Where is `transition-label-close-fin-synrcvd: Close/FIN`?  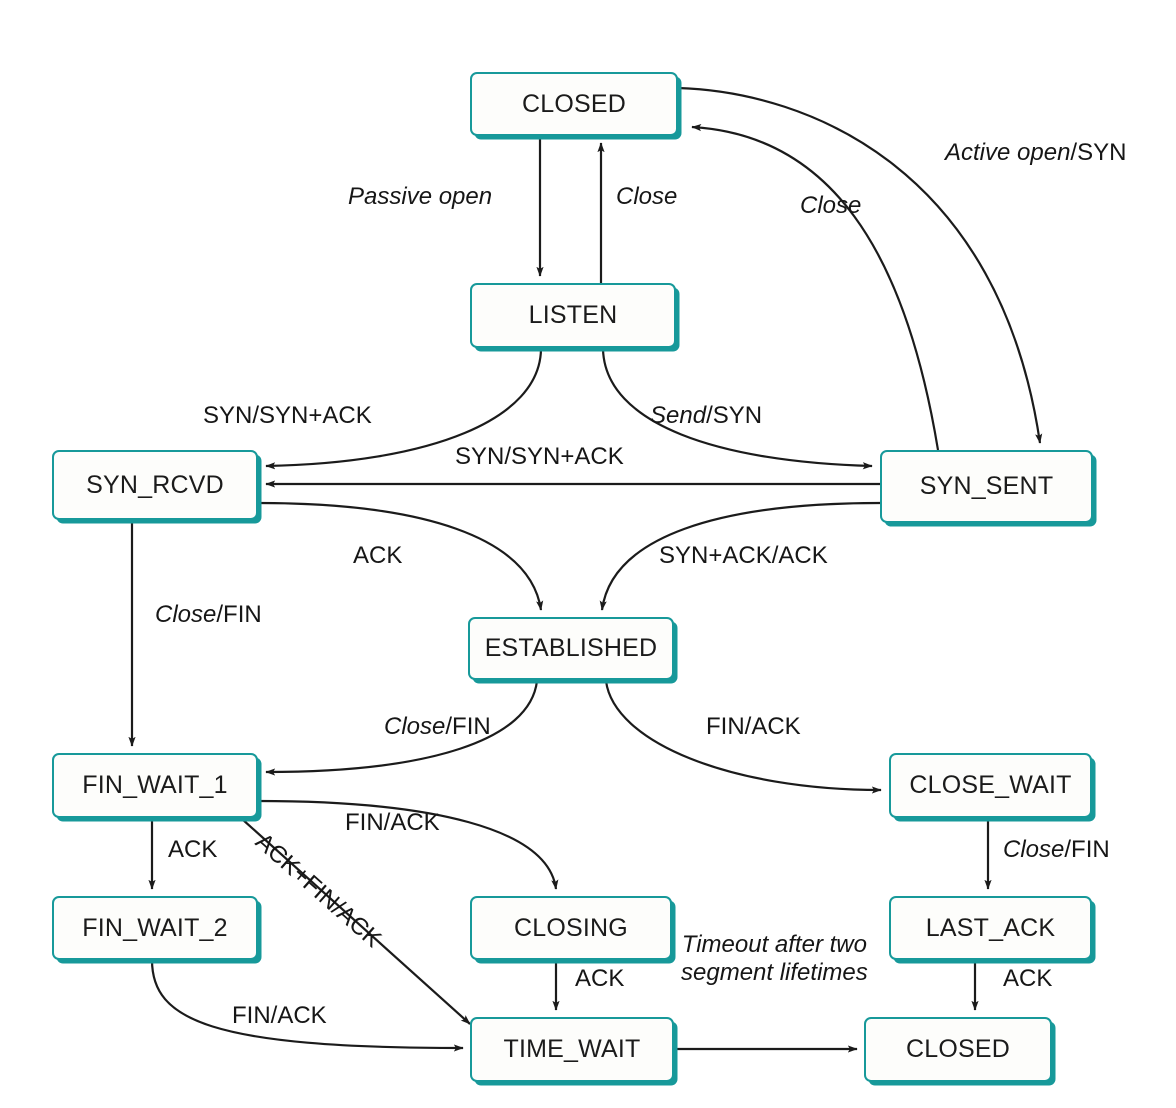
transition-label-close-fin-synrcvd: Close/FIN is located at coordinates (208, 615).